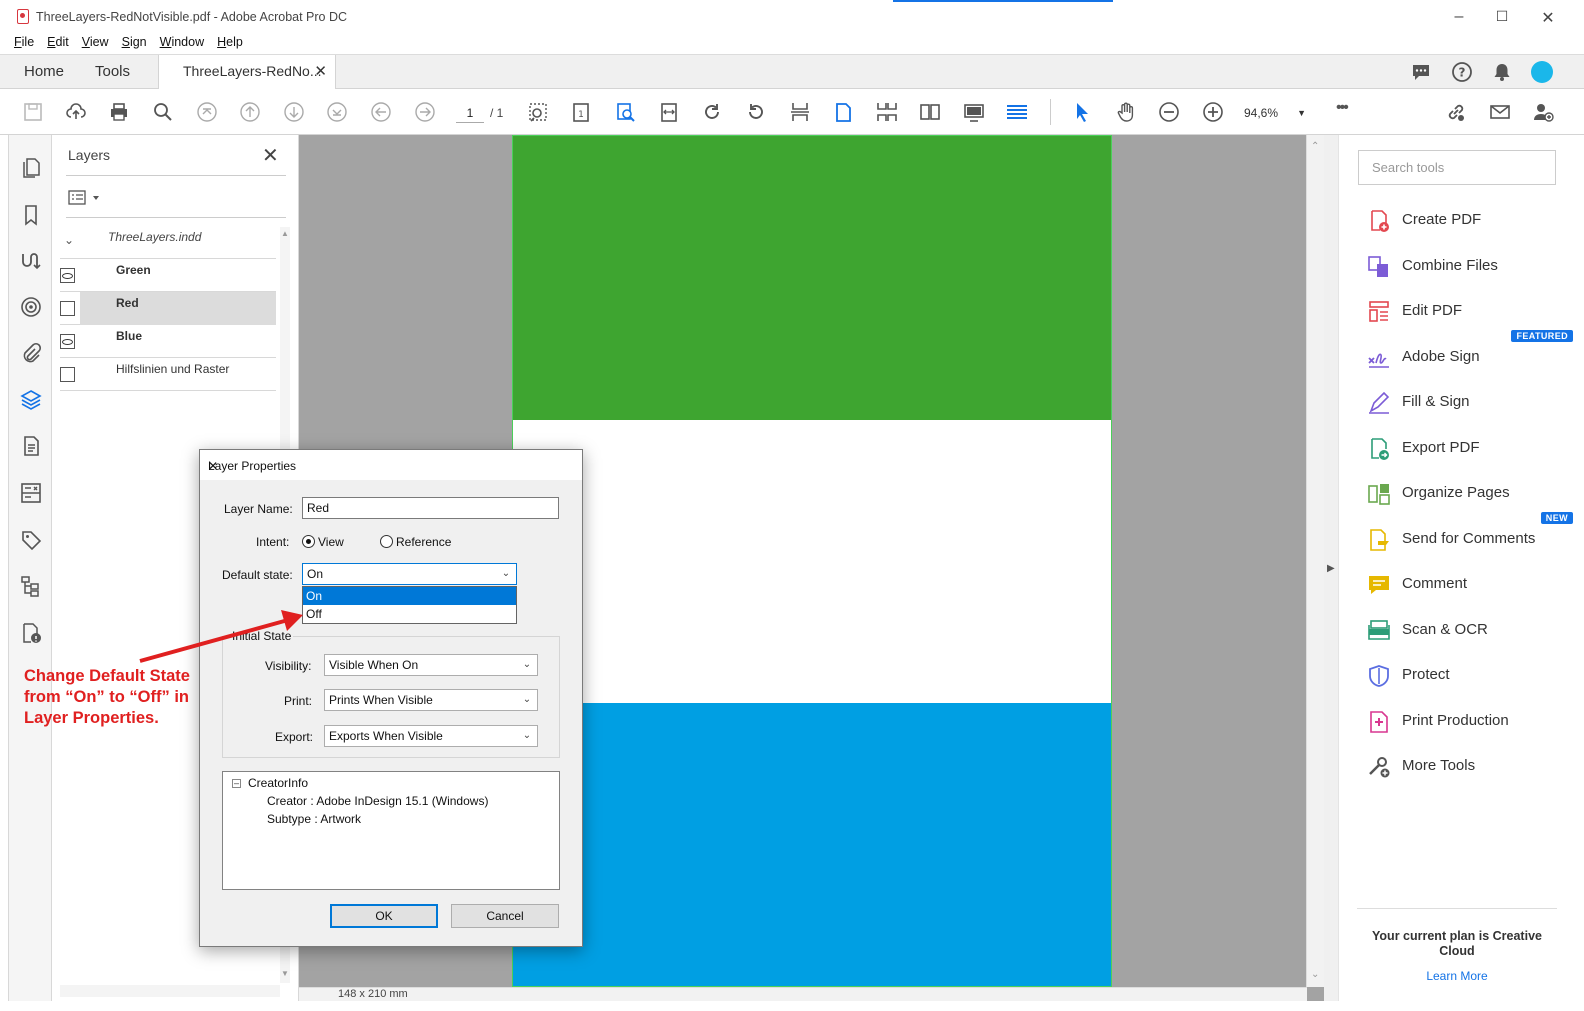 The image size is (1584, 1011). I want to click on tool-protect: Protect, so click(1472, 676).